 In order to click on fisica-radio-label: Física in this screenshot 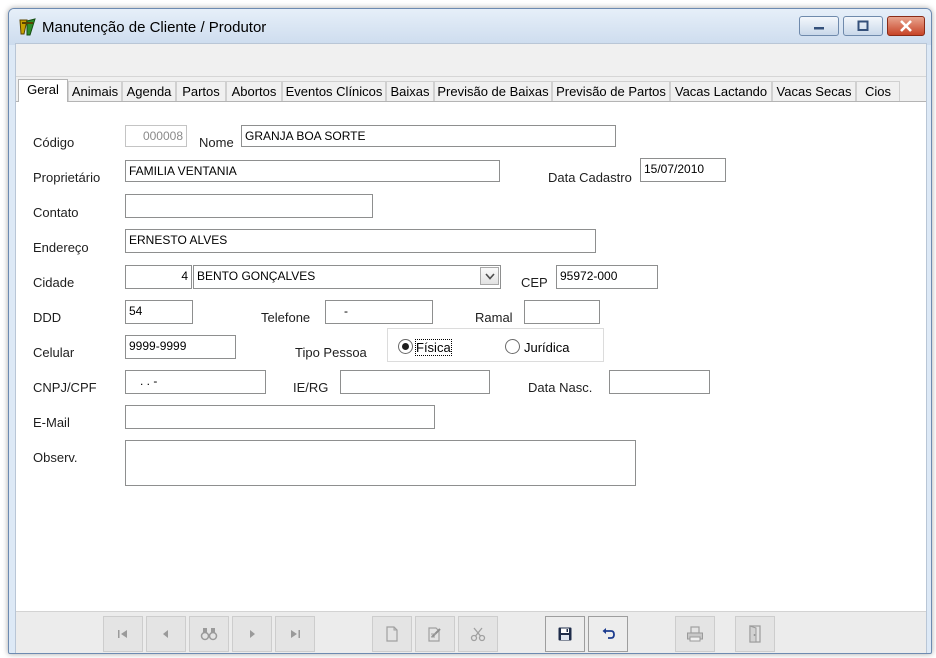, I will do `click(433, 347)`.